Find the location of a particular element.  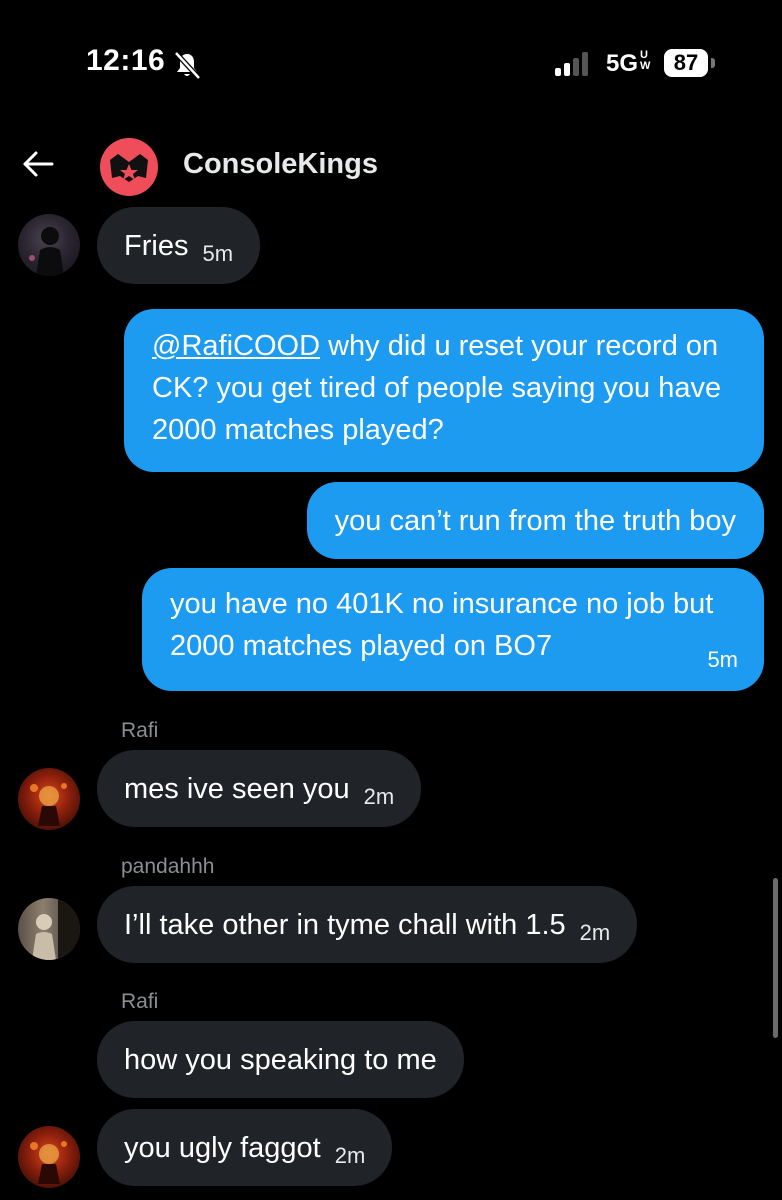

network-label: 5G UW is located at coordinates (629, 64).